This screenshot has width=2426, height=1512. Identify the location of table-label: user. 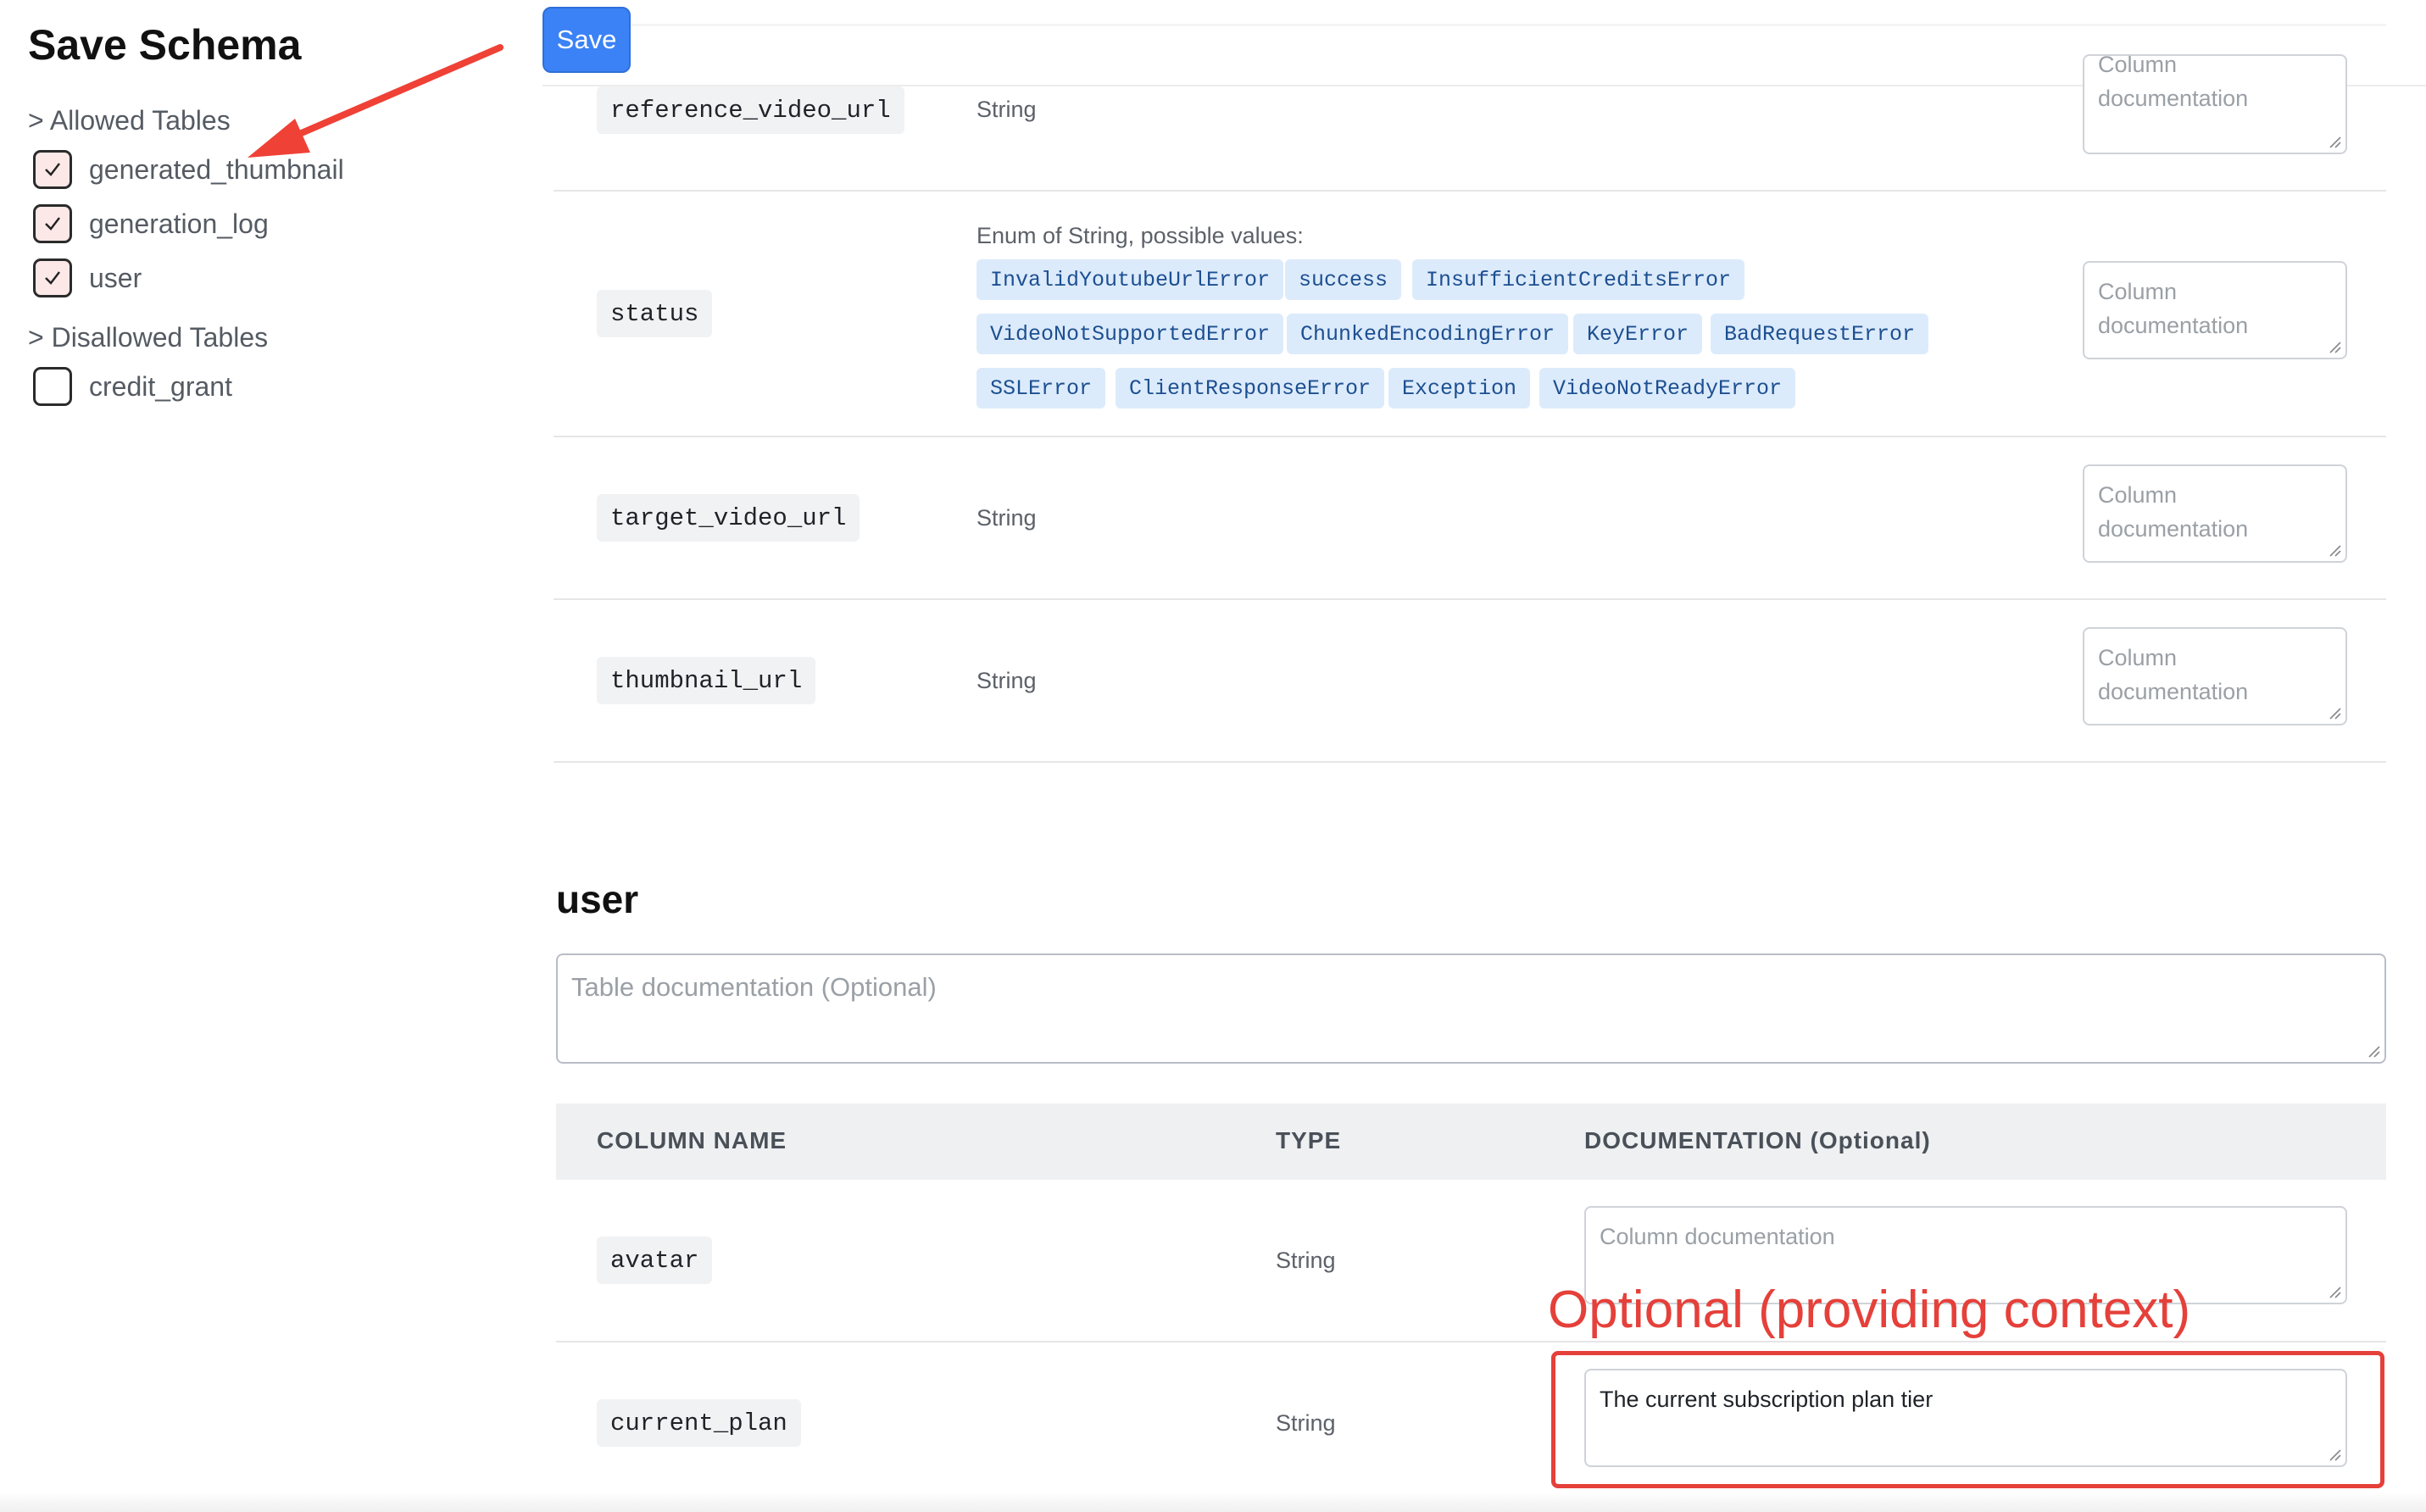
(115, 277).